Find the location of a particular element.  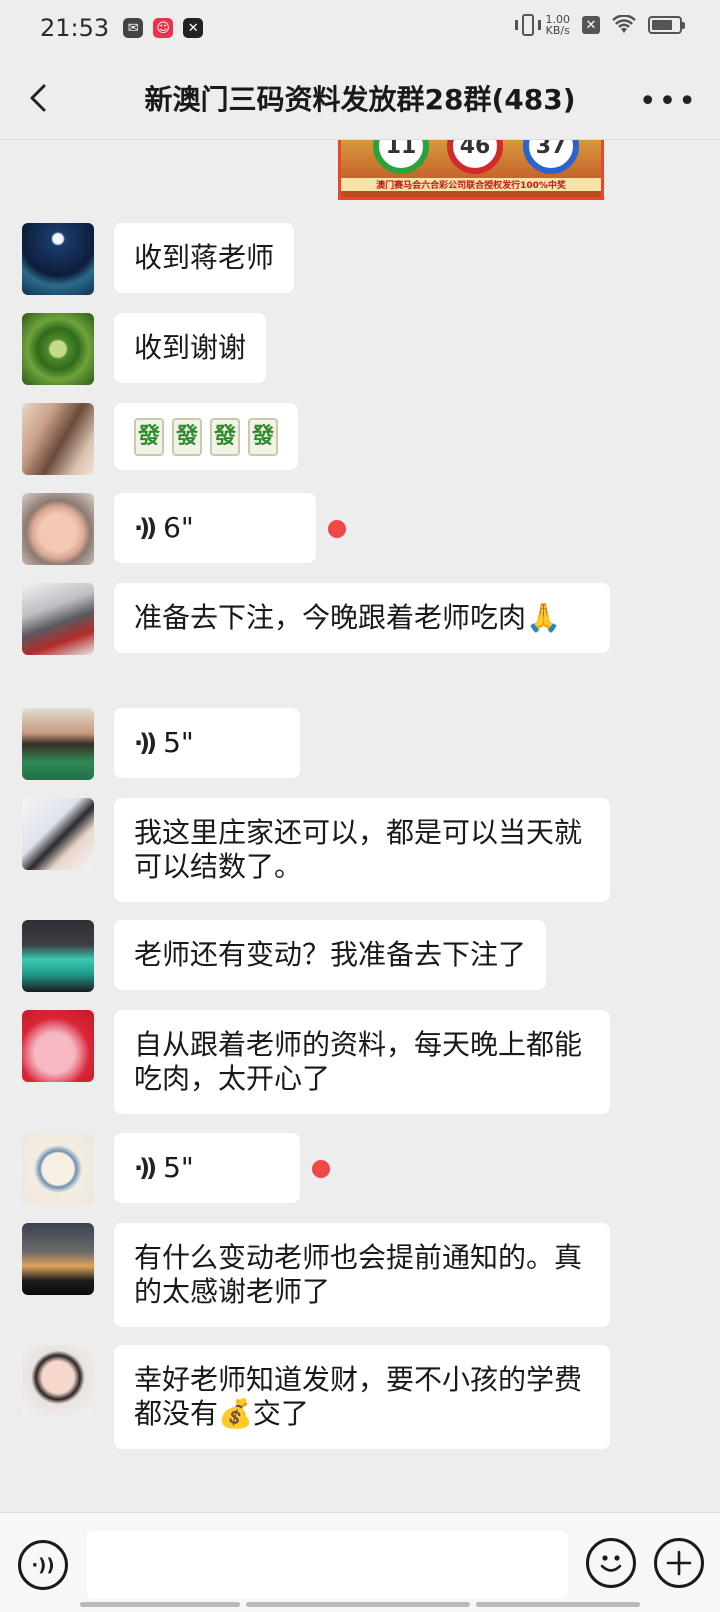

capcut-notification-icon: ✕ is located at coordinates (193, 28).